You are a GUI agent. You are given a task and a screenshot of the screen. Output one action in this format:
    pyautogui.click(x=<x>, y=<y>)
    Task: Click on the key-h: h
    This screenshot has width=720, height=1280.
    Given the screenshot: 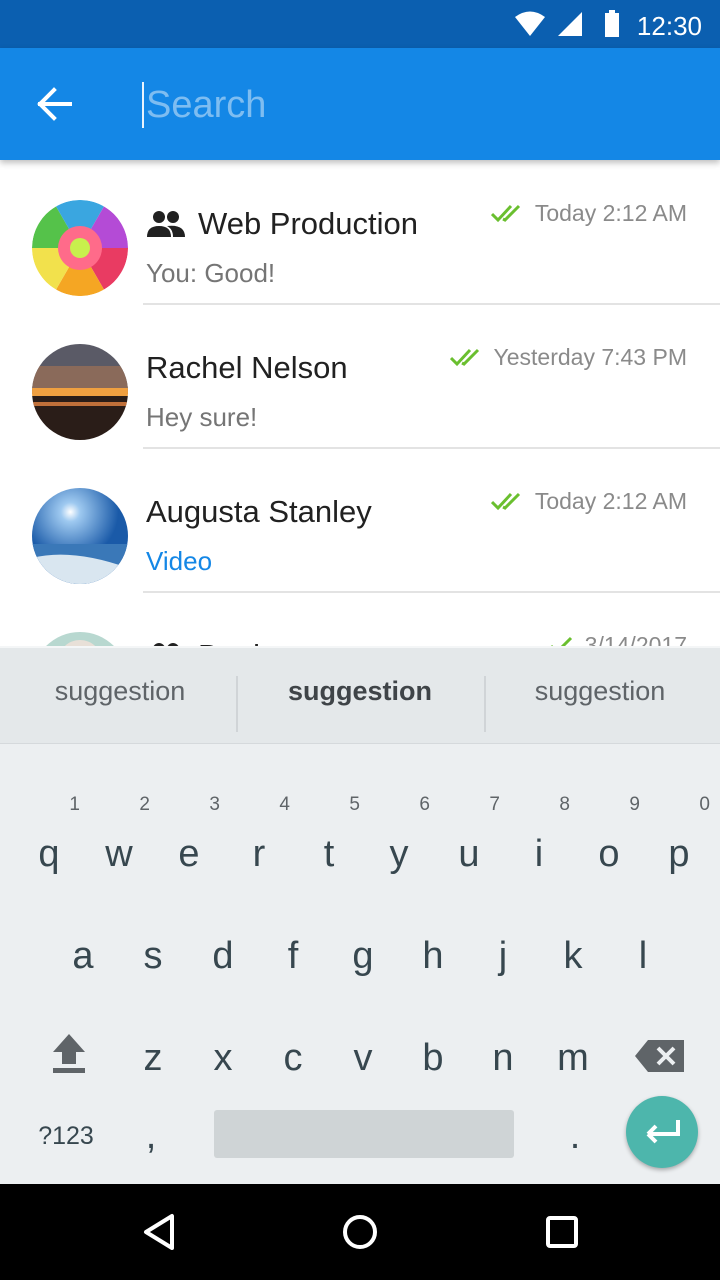 What is the action you would take?
    pyautogui.click(x=433, y=958)
    